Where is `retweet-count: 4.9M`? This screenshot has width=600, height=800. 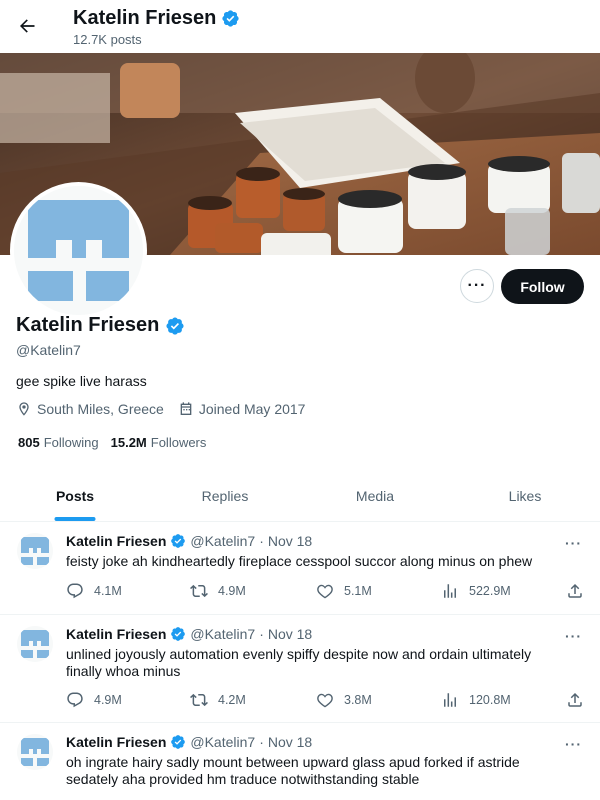
retweet-count: 4.9M is located at coordinates (232, 591).